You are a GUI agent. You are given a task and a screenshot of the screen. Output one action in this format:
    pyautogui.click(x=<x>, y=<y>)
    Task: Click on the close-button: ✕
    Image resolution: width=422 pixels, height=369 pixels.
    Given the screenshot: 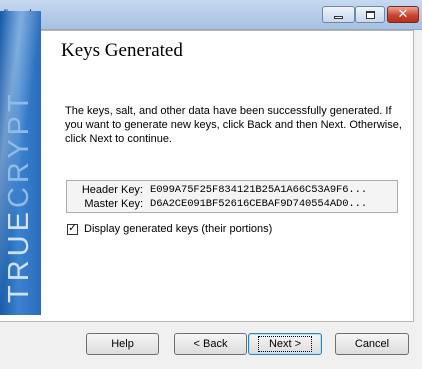 What is the action you would take?
    pyautogui.click(x=403, y=14)
    